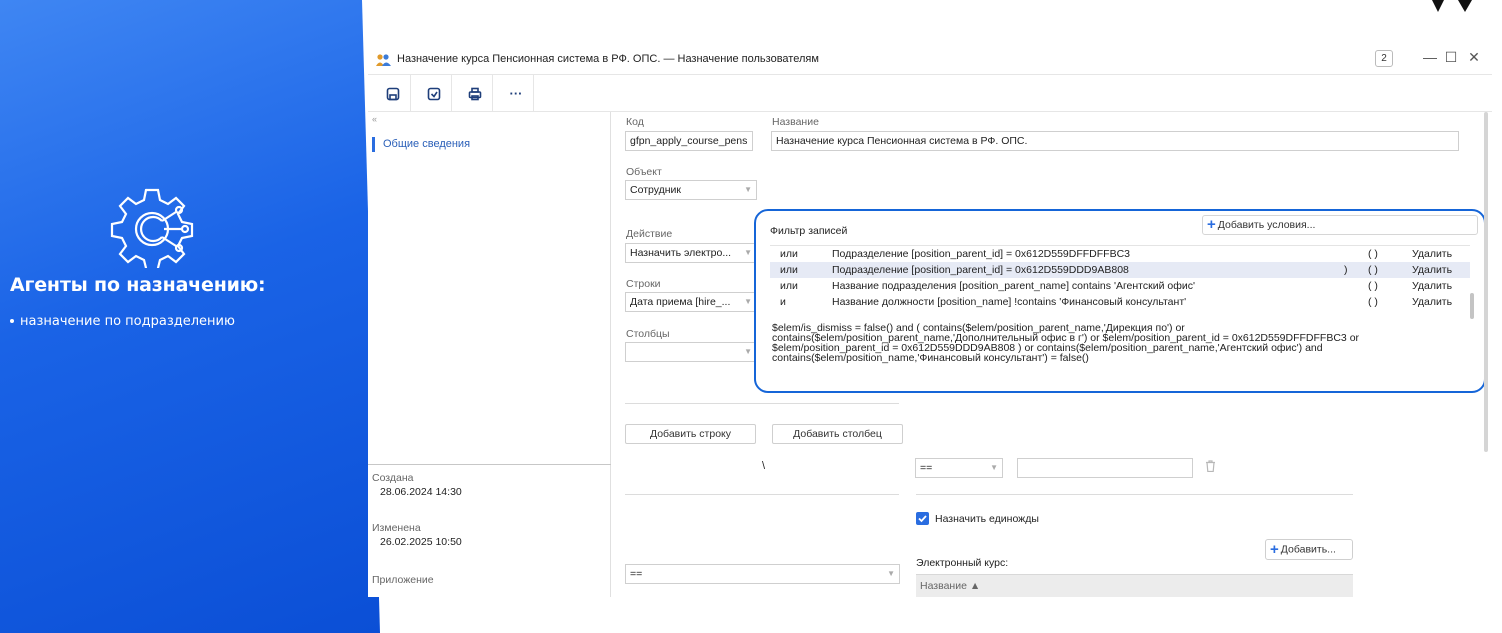 The image size is (1502, 633). What do you see at coordinates (396, 528) in the screenshot?
I see `modified-label: Изменена` at bounding box center [396, 528].